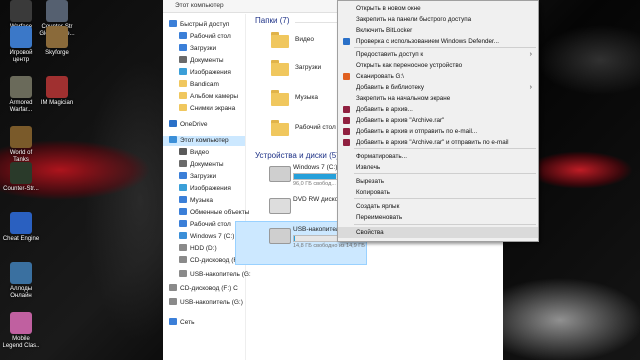 The height and width of the screenshot is (360, 640). I want to click on context-menu-item: Закрепить на начальном экране, so click(438, 98).